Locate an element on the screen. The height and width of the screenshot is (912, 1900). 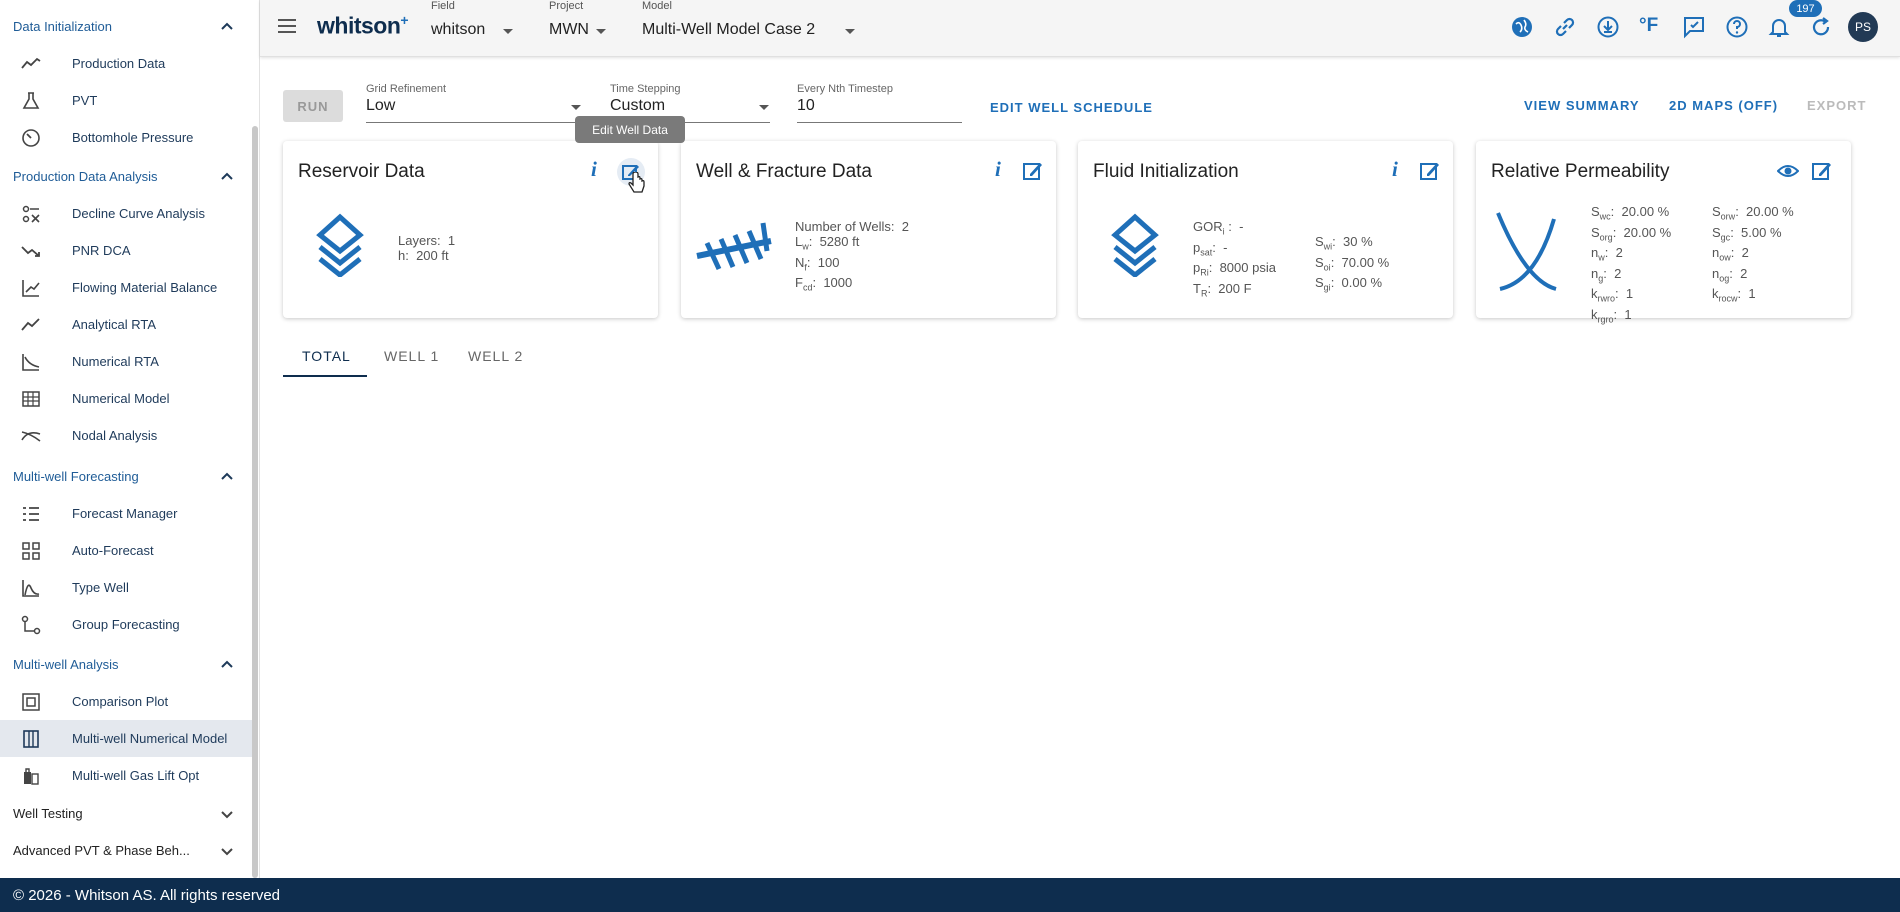
sidebar-item-pnr-dca: PNR DCA is located at coordinates (126, 250).